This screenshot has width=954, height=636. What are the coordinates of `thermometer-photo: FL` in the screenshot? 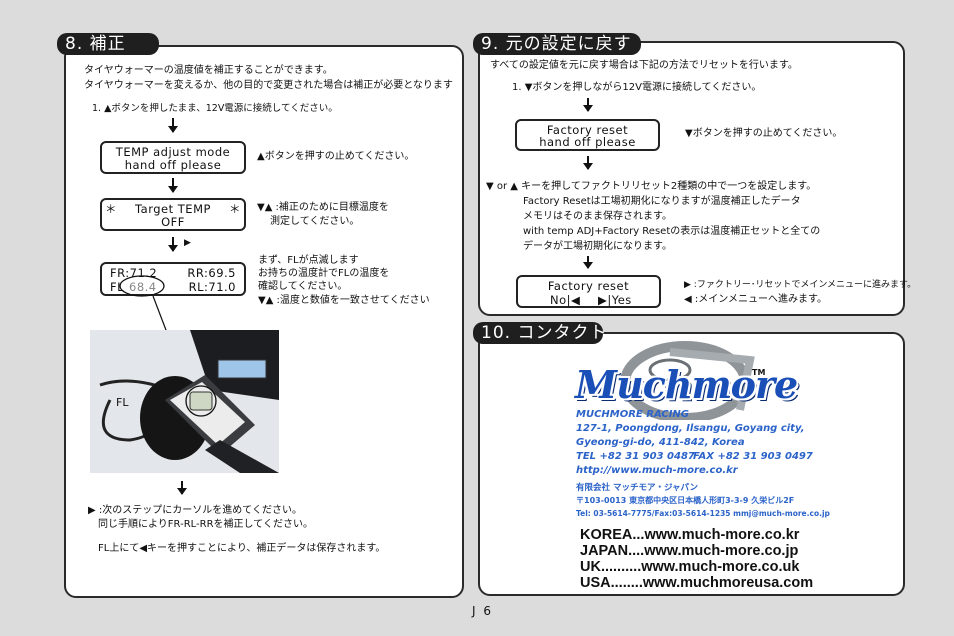 It's located at (184, 401).